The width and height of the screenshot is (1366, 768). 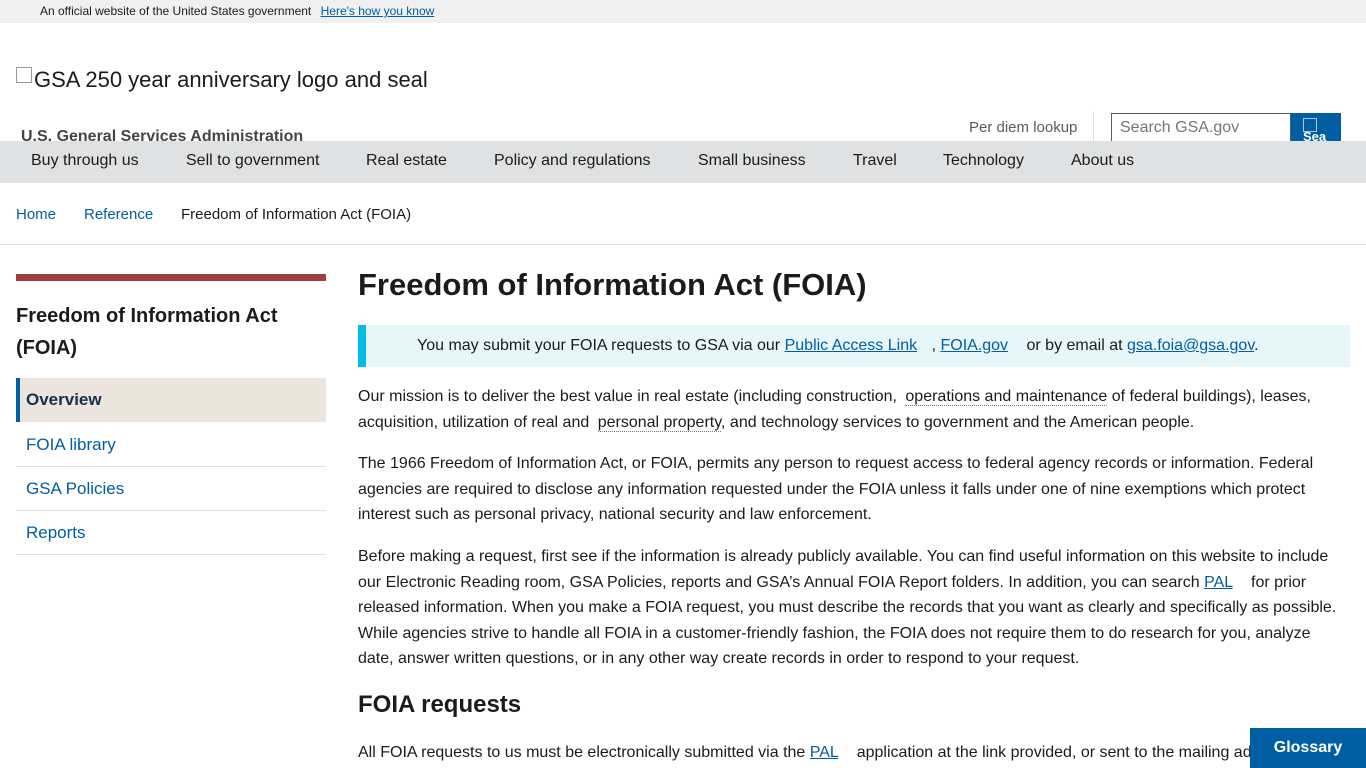 What do you see at coordinates (171, 489) in the screenshot?
I see `side-nav-item-gsa-policies: GSA Policies` at bounding box center [171, 489].